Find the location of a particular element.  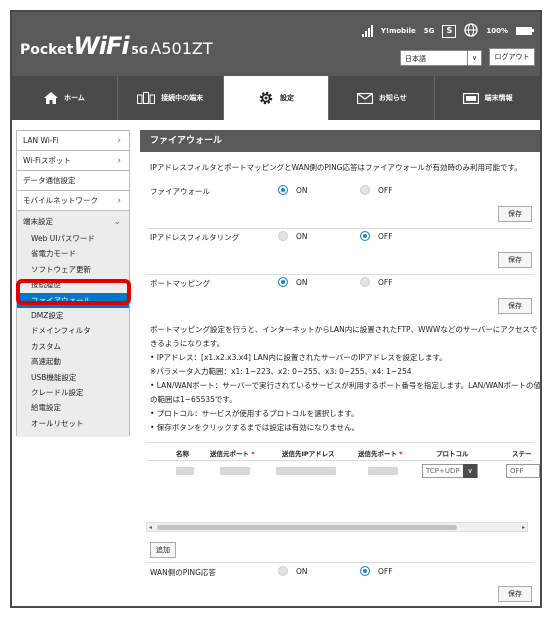

column-header-dst-ip: 送信先IPアドレス is located at coordinates (308, 454).